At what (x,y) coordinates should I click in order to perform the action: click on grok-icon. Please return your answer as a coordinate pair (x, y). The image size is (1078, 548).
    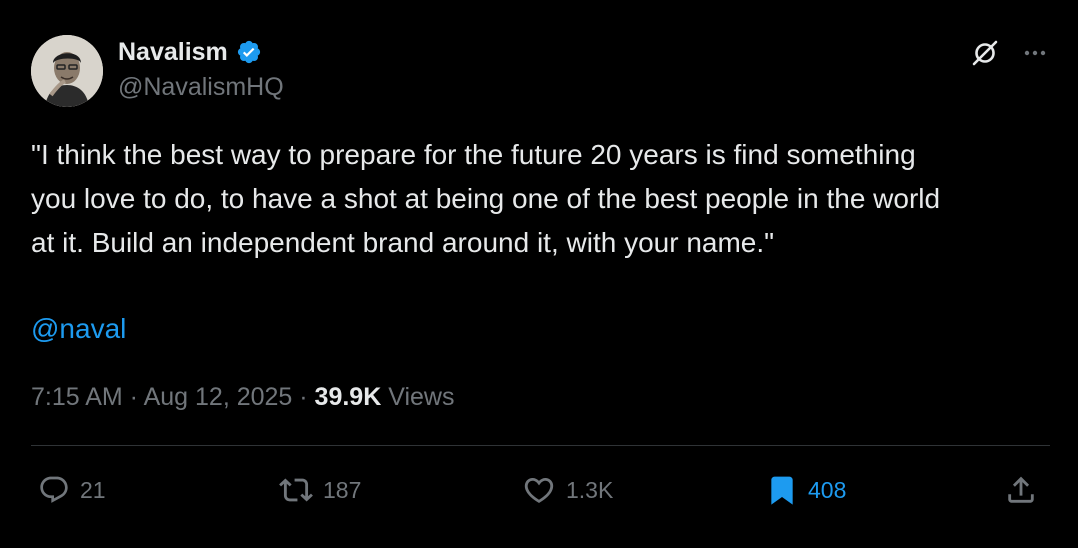
    Looking at the image, I should click on (985, 53).